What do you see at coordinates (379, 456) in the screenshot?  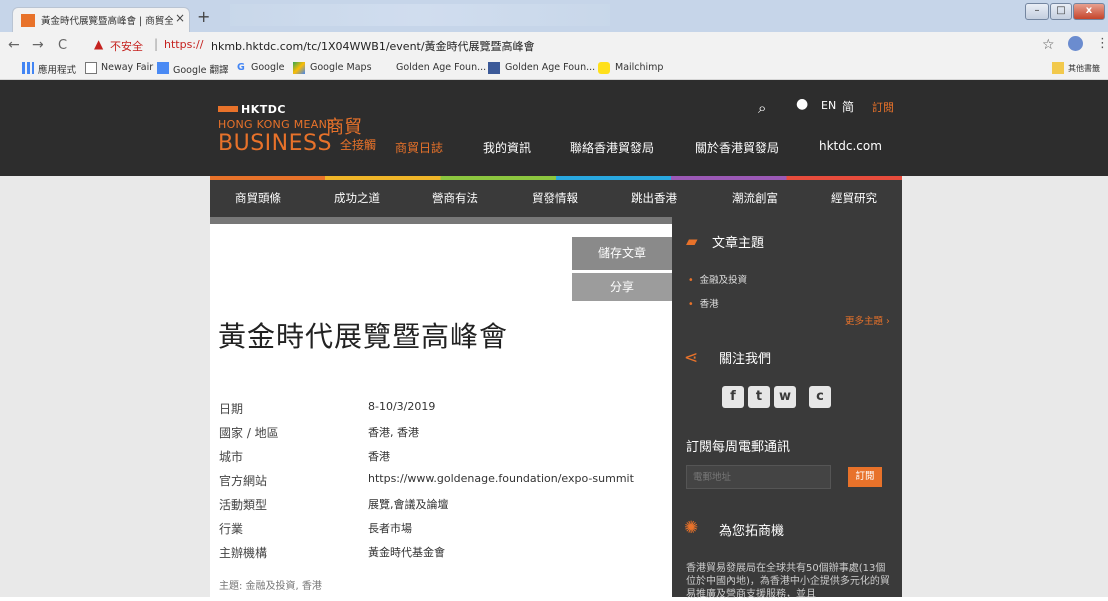 I see `detail-value-city: 香港` at bounding box center [379, 456].